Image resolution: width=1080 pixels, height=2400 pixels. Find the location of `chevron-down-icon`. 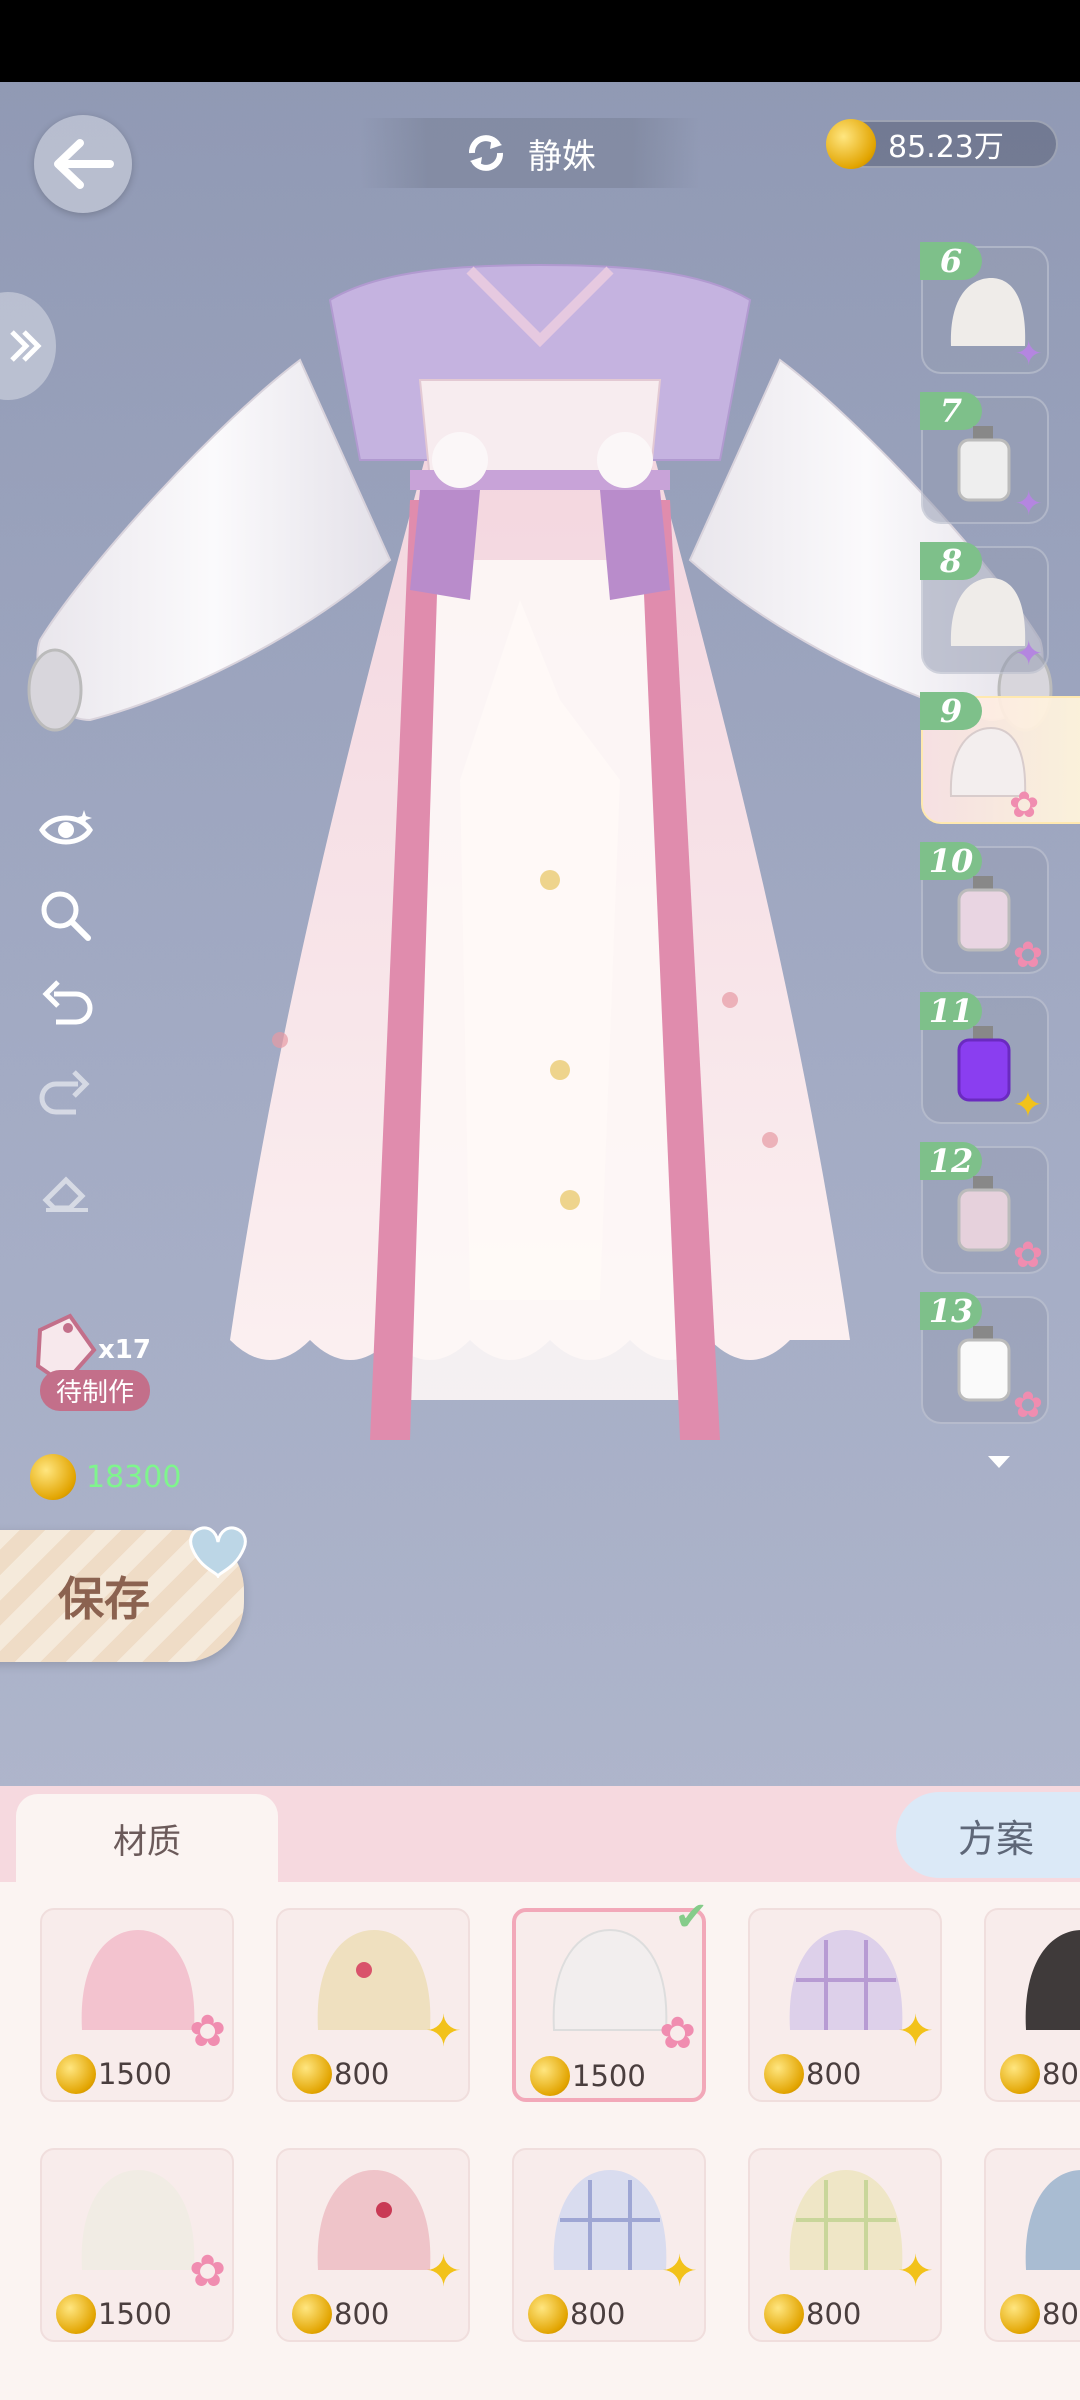

chevron-down-icon is located at coordinates (999, 1462).